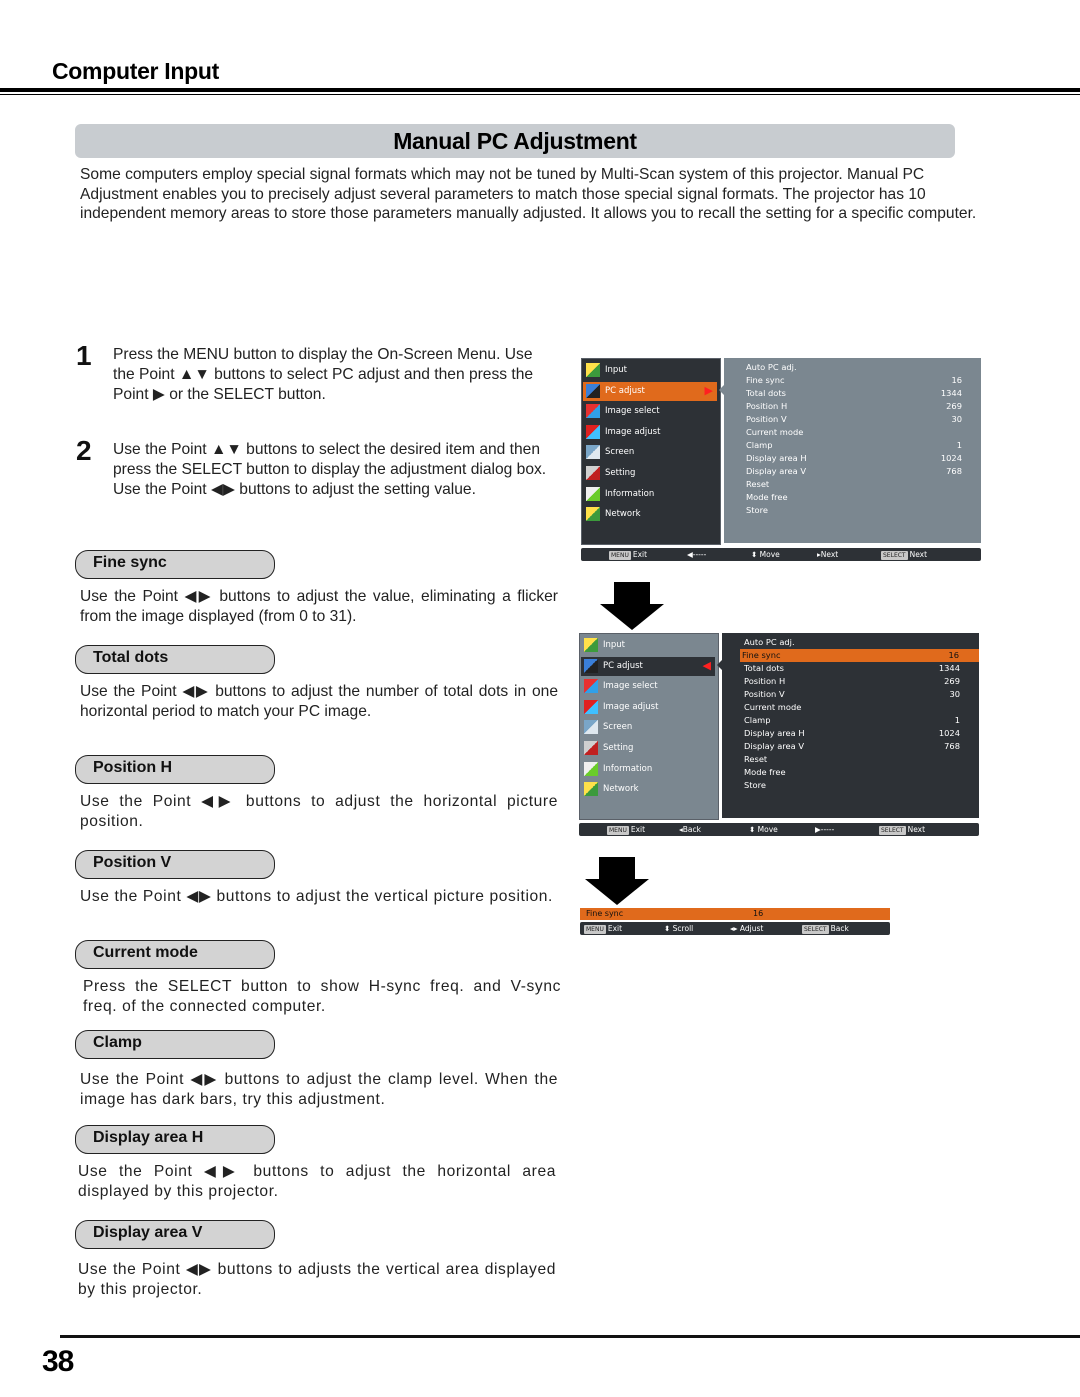  What do you see at coordinates (614, 645) in the screenshot?
I see `osd-menu-item-label: Input` at bounding box center [614, 645].